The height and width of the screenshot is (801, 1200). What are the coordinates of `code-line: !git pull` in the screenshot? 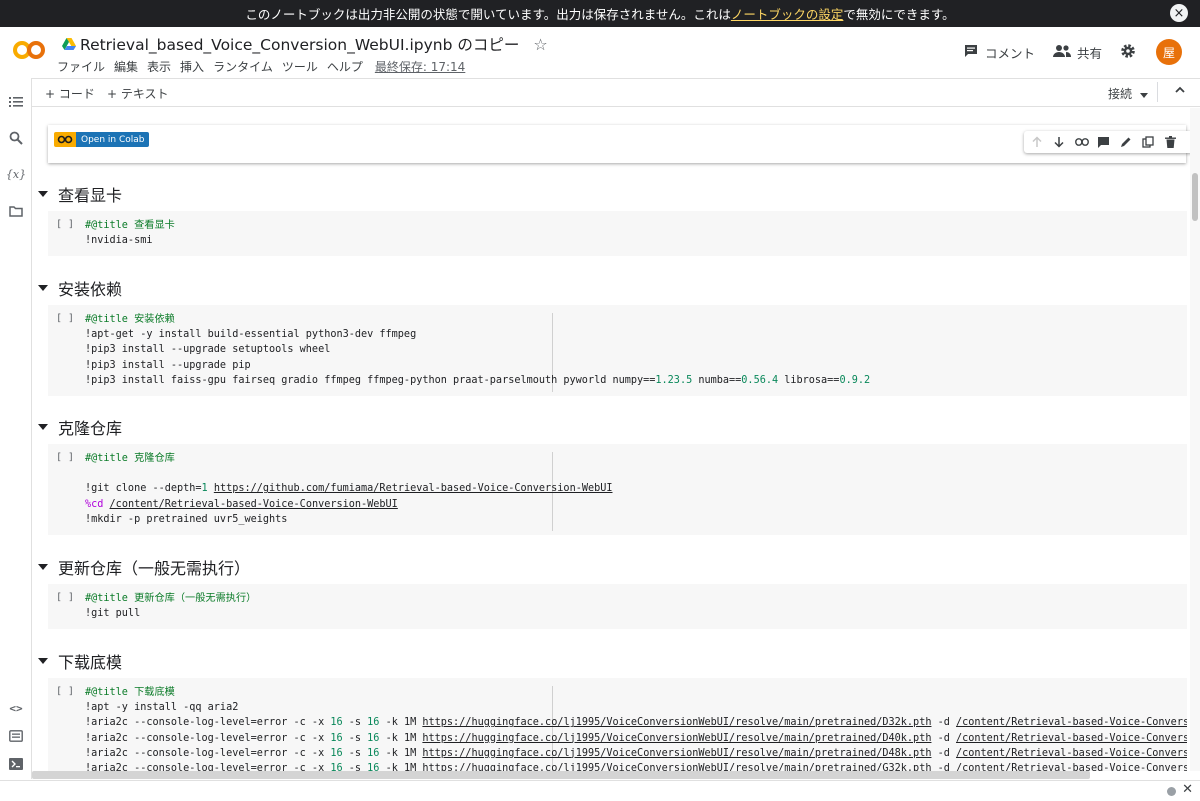 It's located at (170, 613).